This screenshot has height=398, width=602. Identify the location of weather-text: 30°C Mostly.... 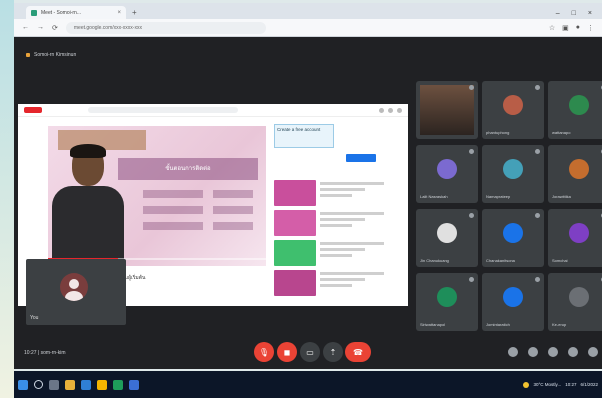
(547, 384).